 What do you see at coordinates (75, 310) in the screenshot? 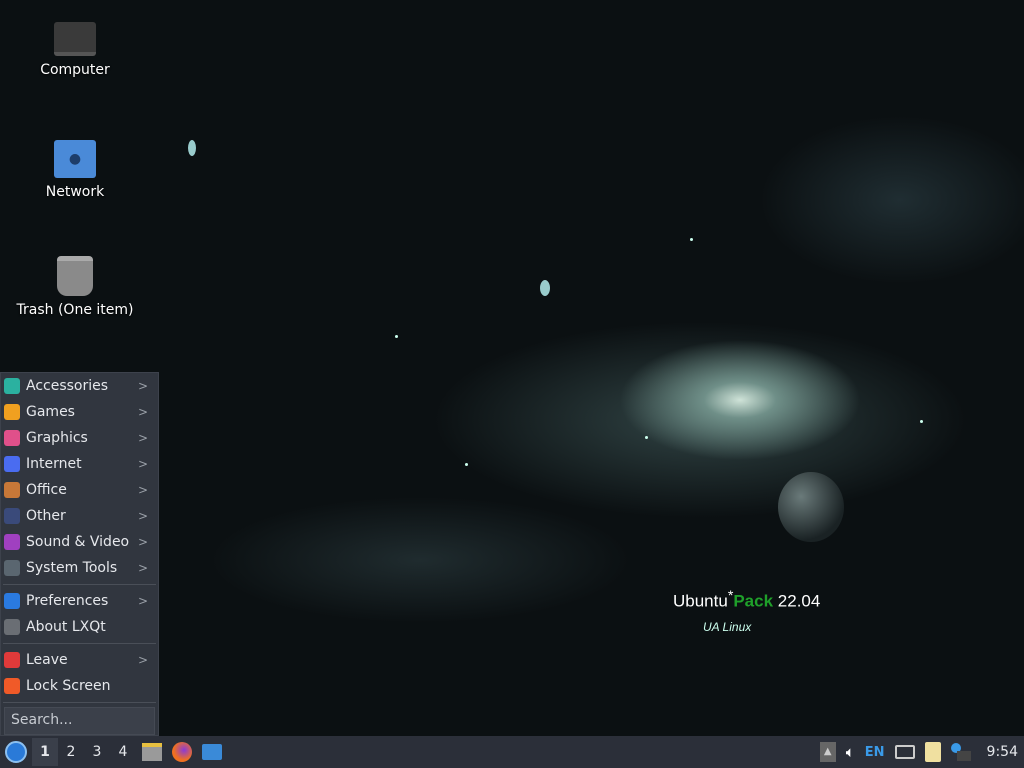
I see `icon-label: Trash (One item)` at bounding box center [75, 310].